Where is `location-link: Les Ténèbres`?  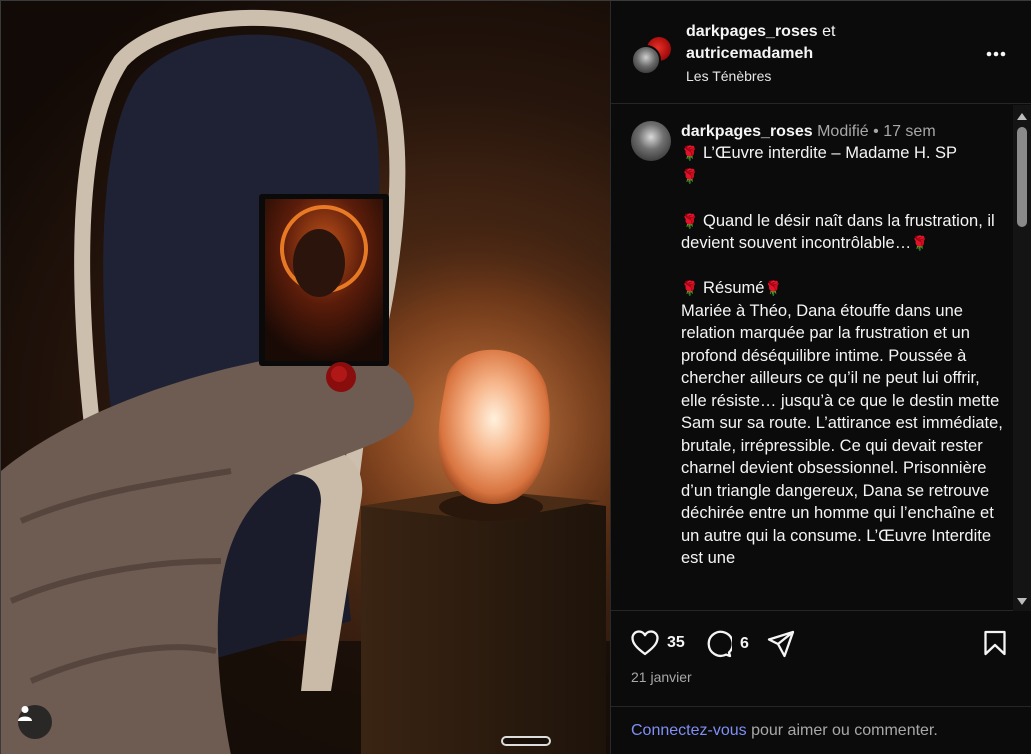 location-link: Les Ténèbres is located at coordinates (728, 76).